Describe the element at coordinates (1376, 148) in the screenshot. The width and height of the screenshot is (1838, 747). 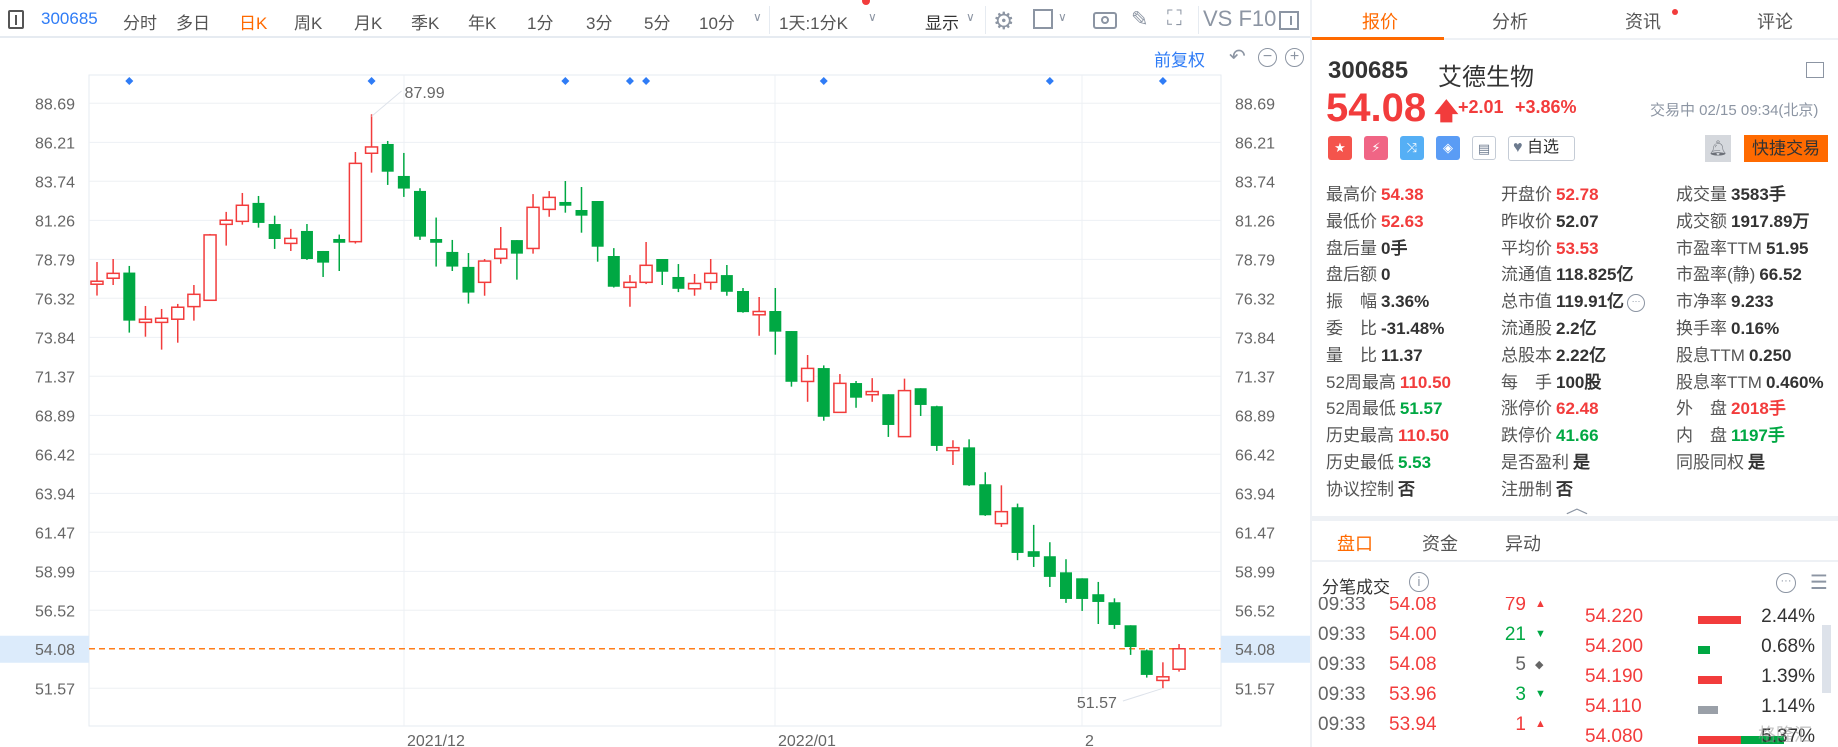
I see `flash-icon: ⚡` at that location.